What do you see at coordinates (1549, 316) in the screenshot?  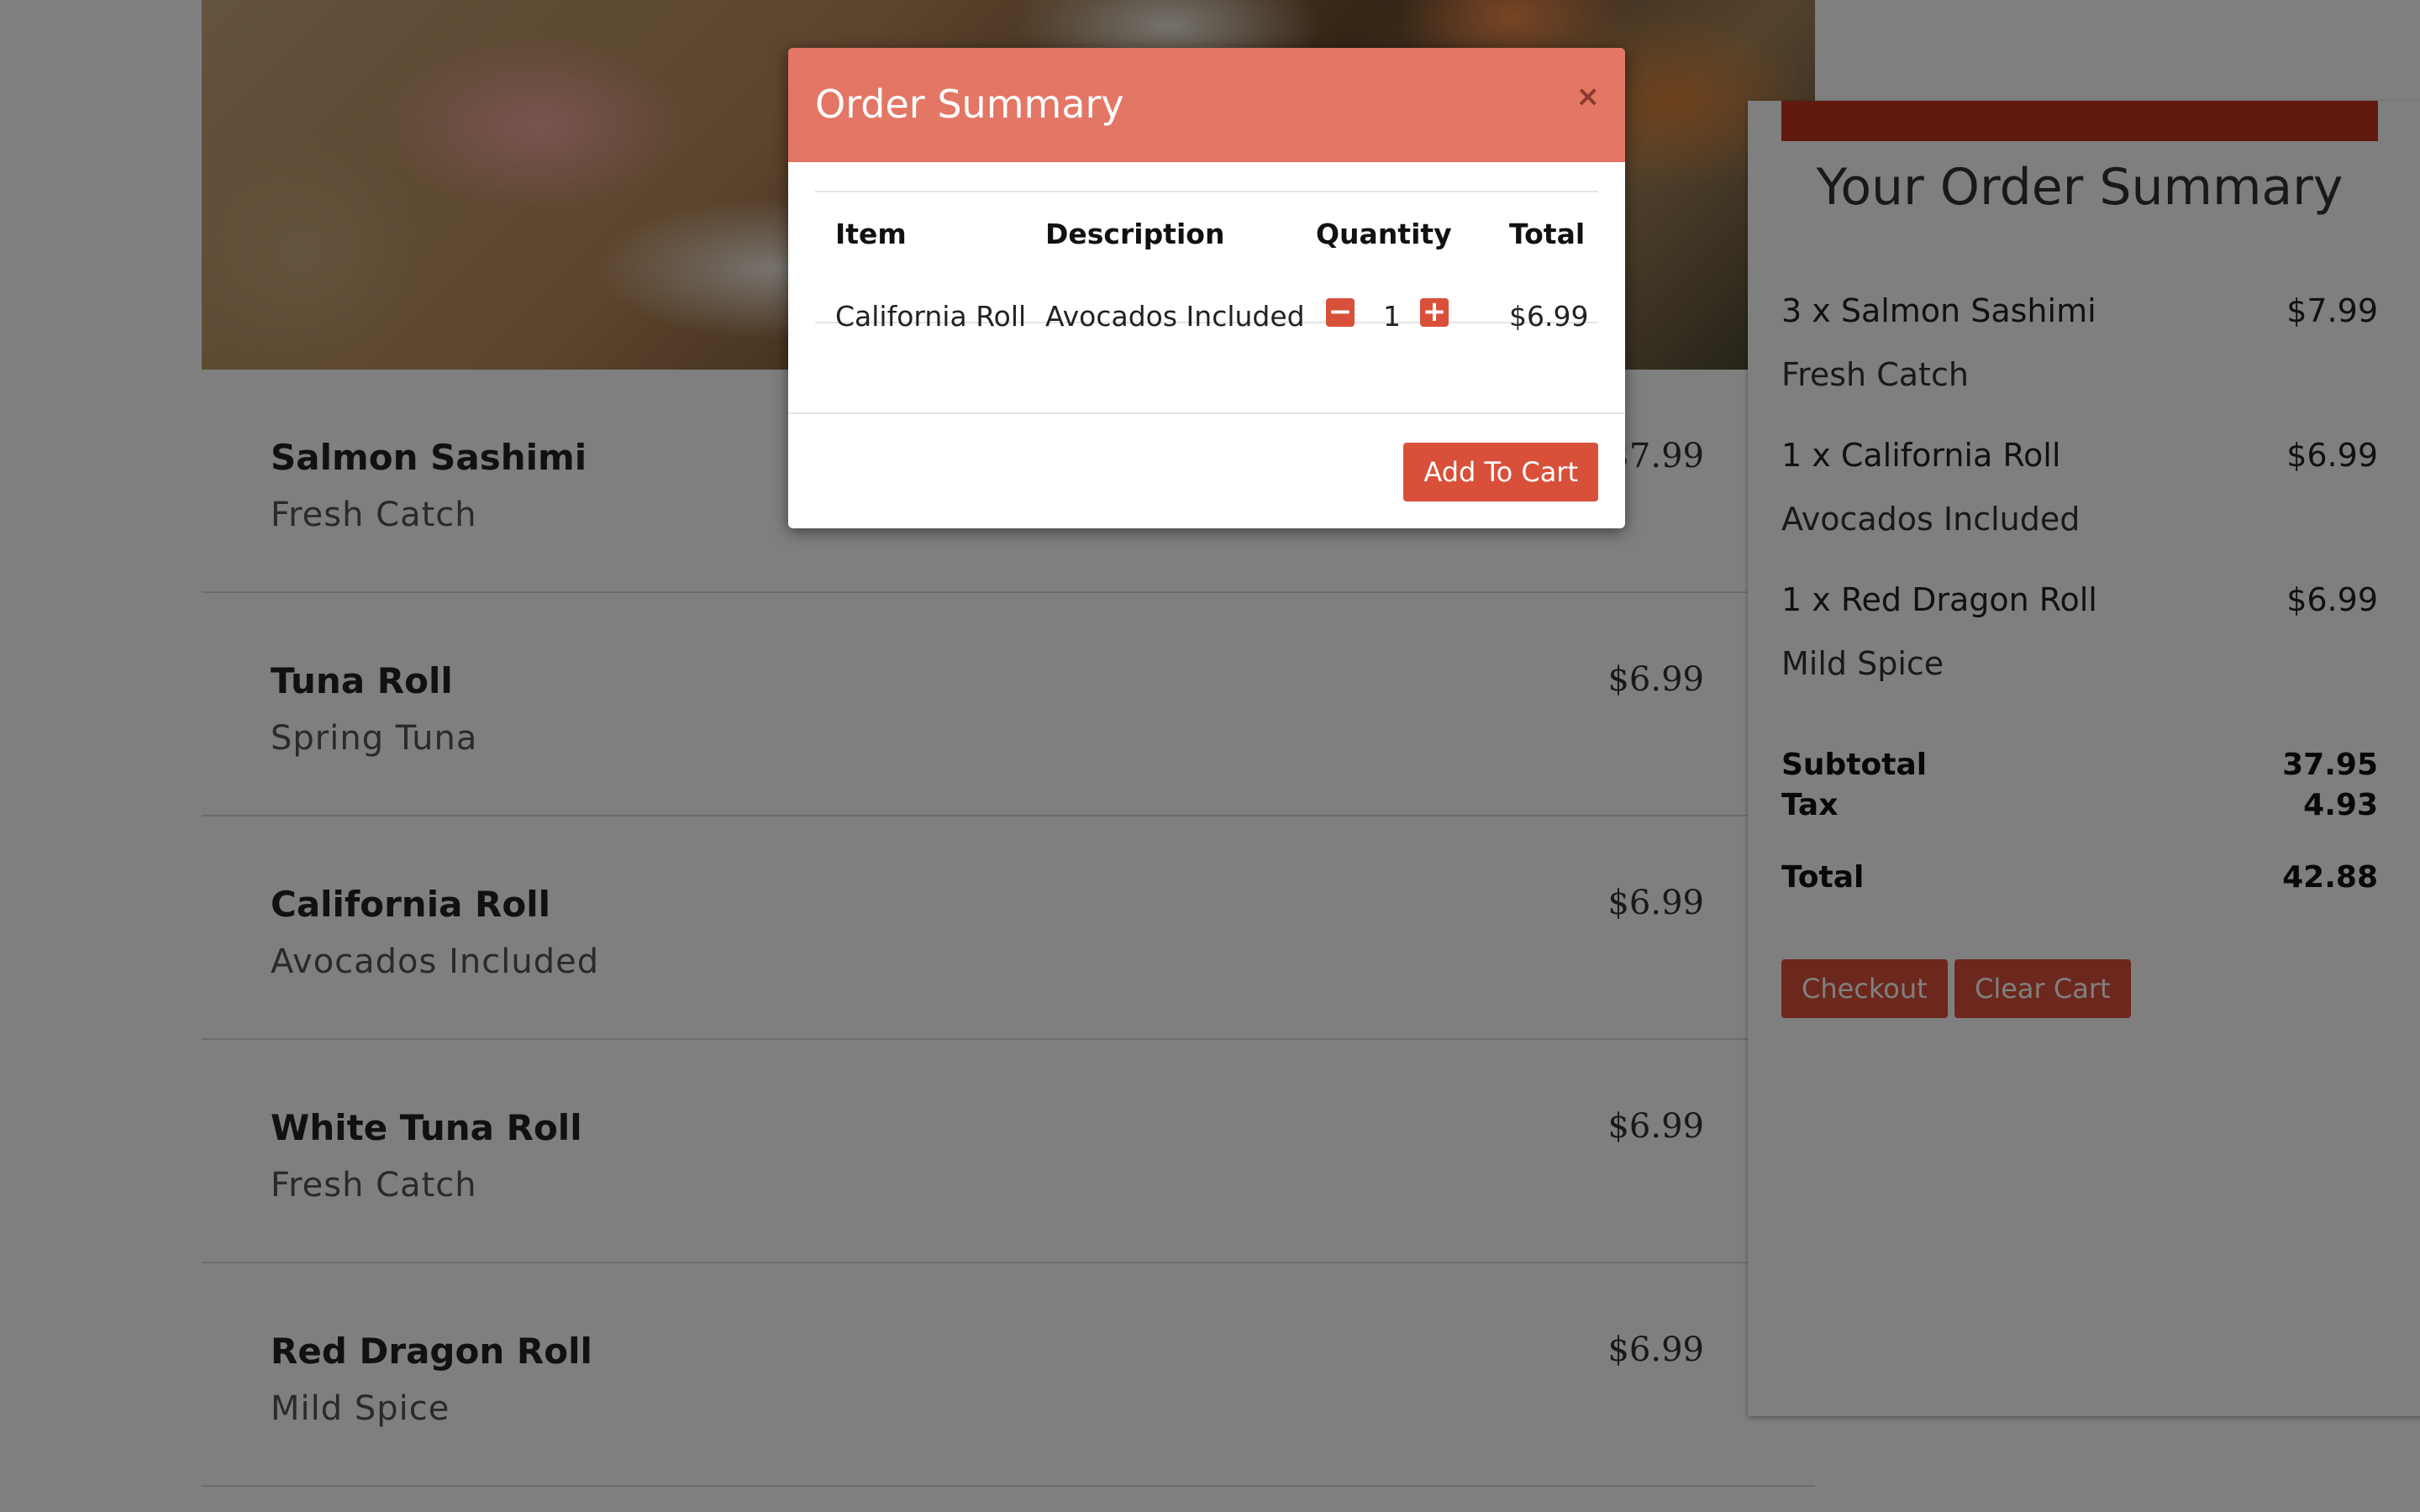 I see `row-total: $6.99` at bounding box center [1549, 316].